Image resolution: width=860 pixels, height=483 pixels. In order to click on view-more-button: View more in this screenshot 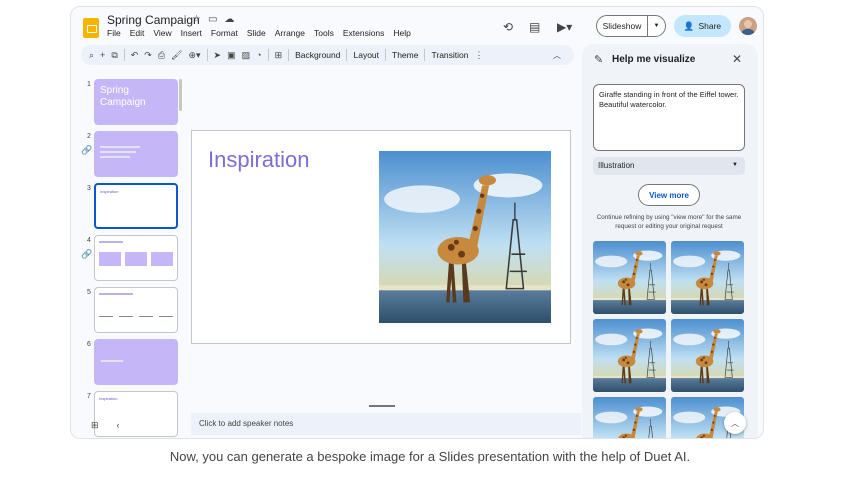, I will do `click(669, 195)`.